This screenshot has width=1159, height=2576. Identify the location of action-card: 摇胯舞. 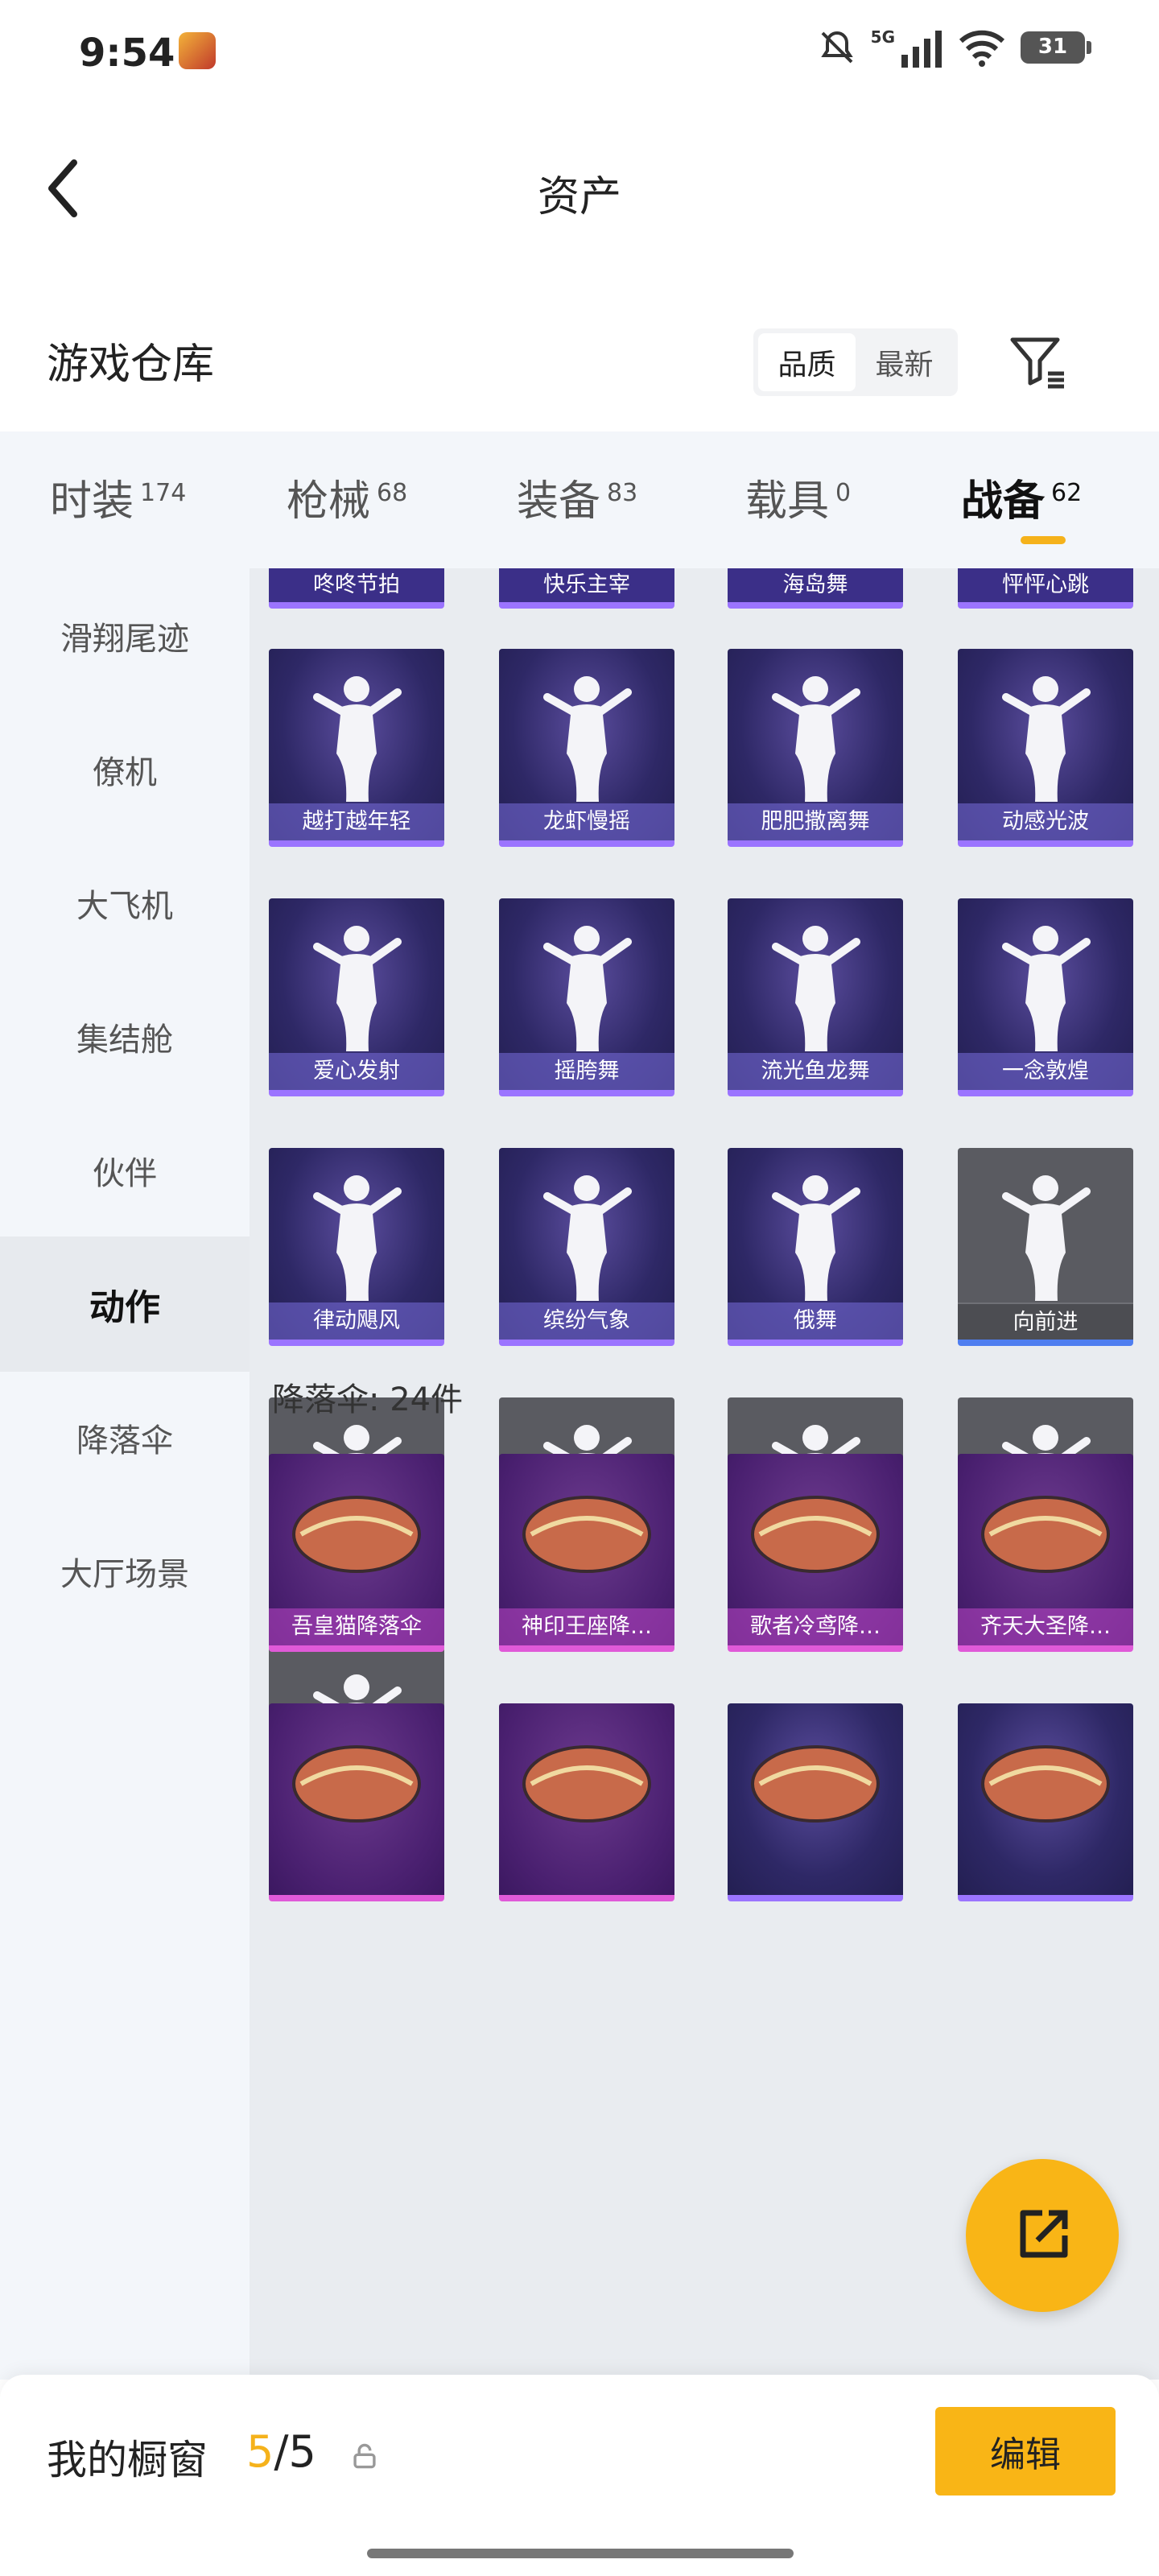
(586, 997).